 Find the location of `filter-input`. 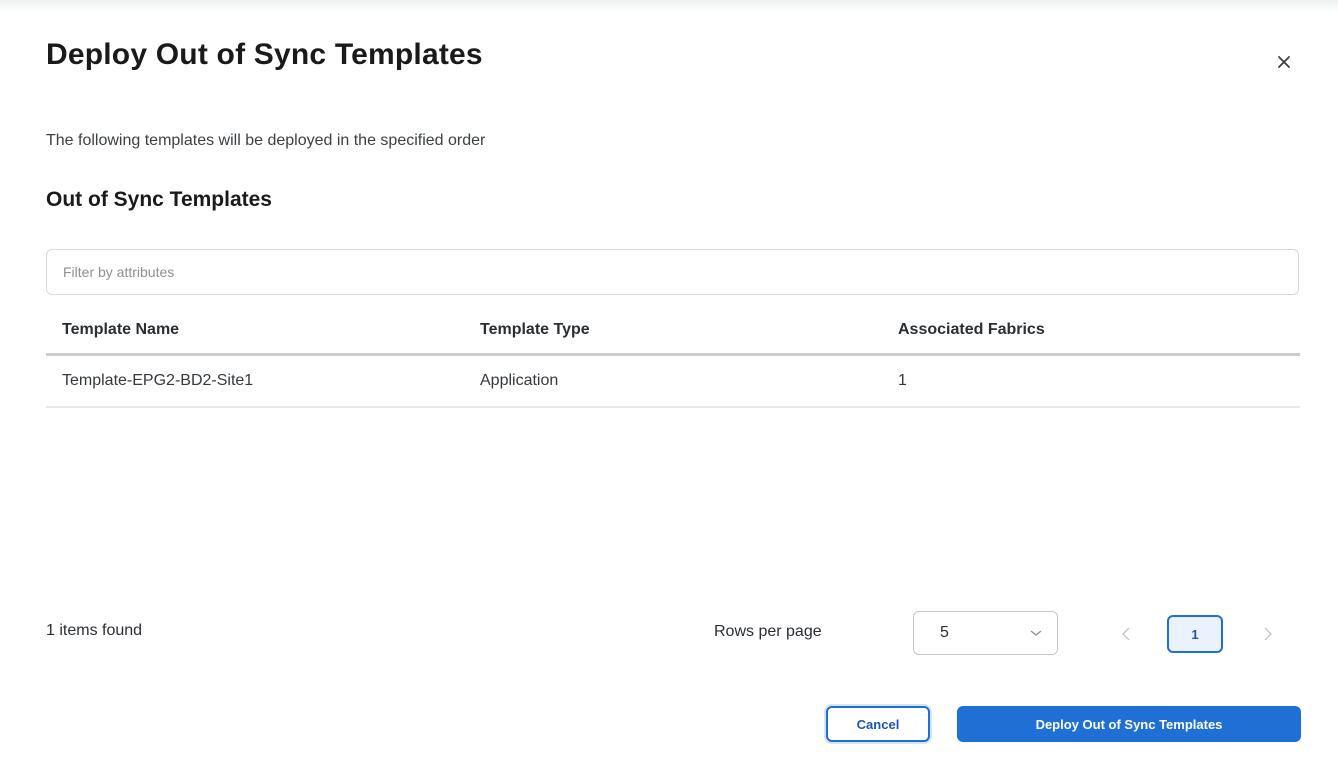

filter-input is located at coordinates (672, 272).